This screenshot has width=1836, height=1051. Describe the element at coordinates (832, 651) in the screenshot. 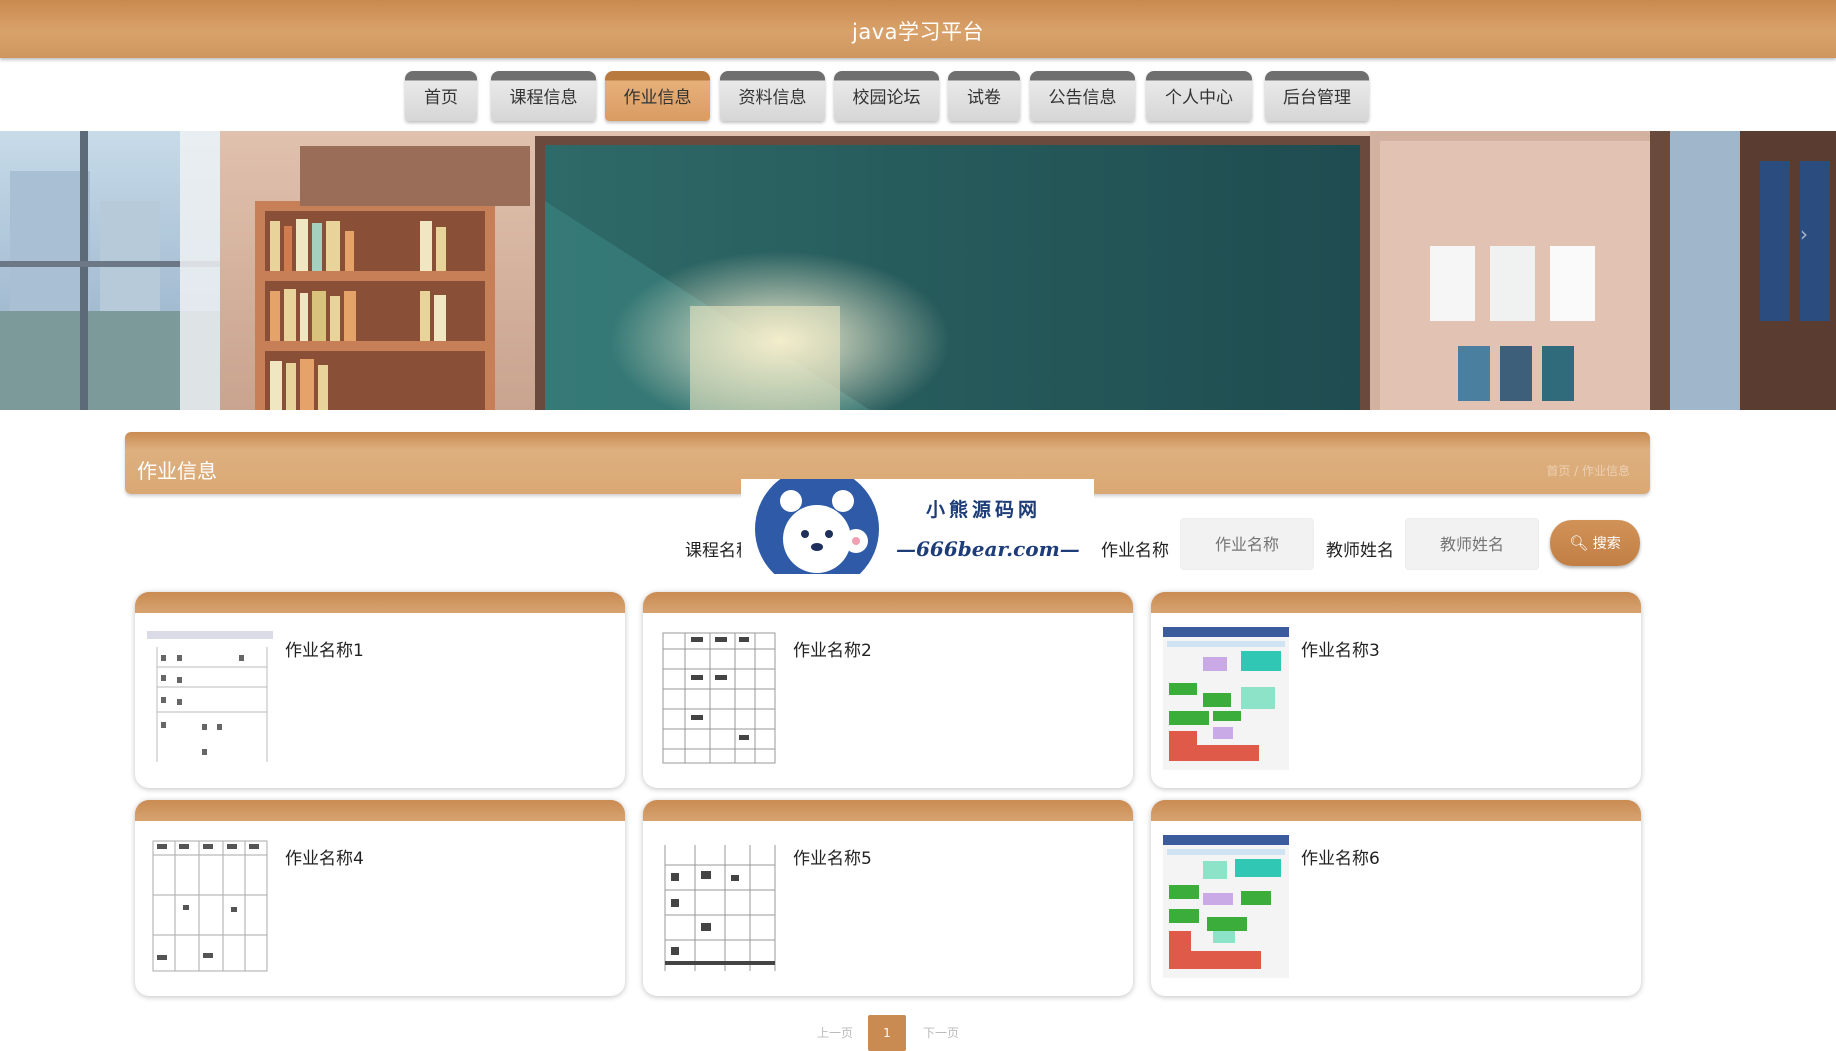

I see `homework-name: 作业名称2` at that location.